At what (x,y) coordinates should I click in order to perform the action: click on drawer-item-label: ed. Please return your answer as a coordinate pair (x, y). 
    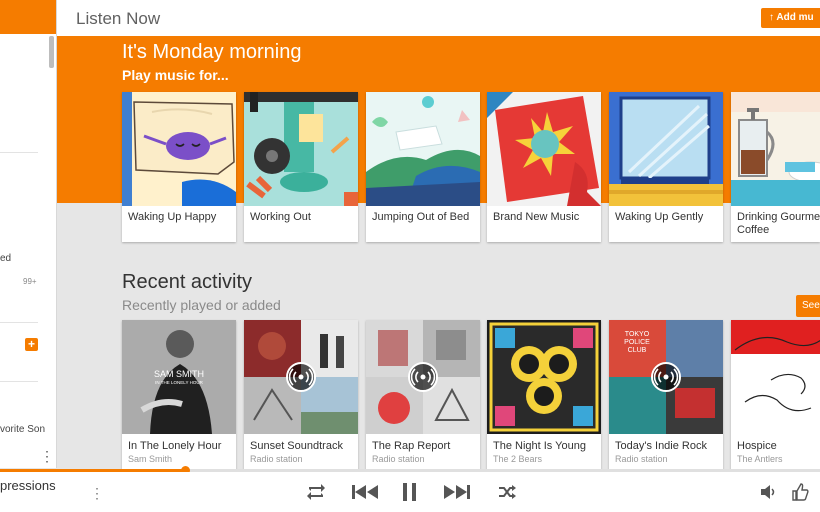
    Looking at the image, I should click on (5, 258).